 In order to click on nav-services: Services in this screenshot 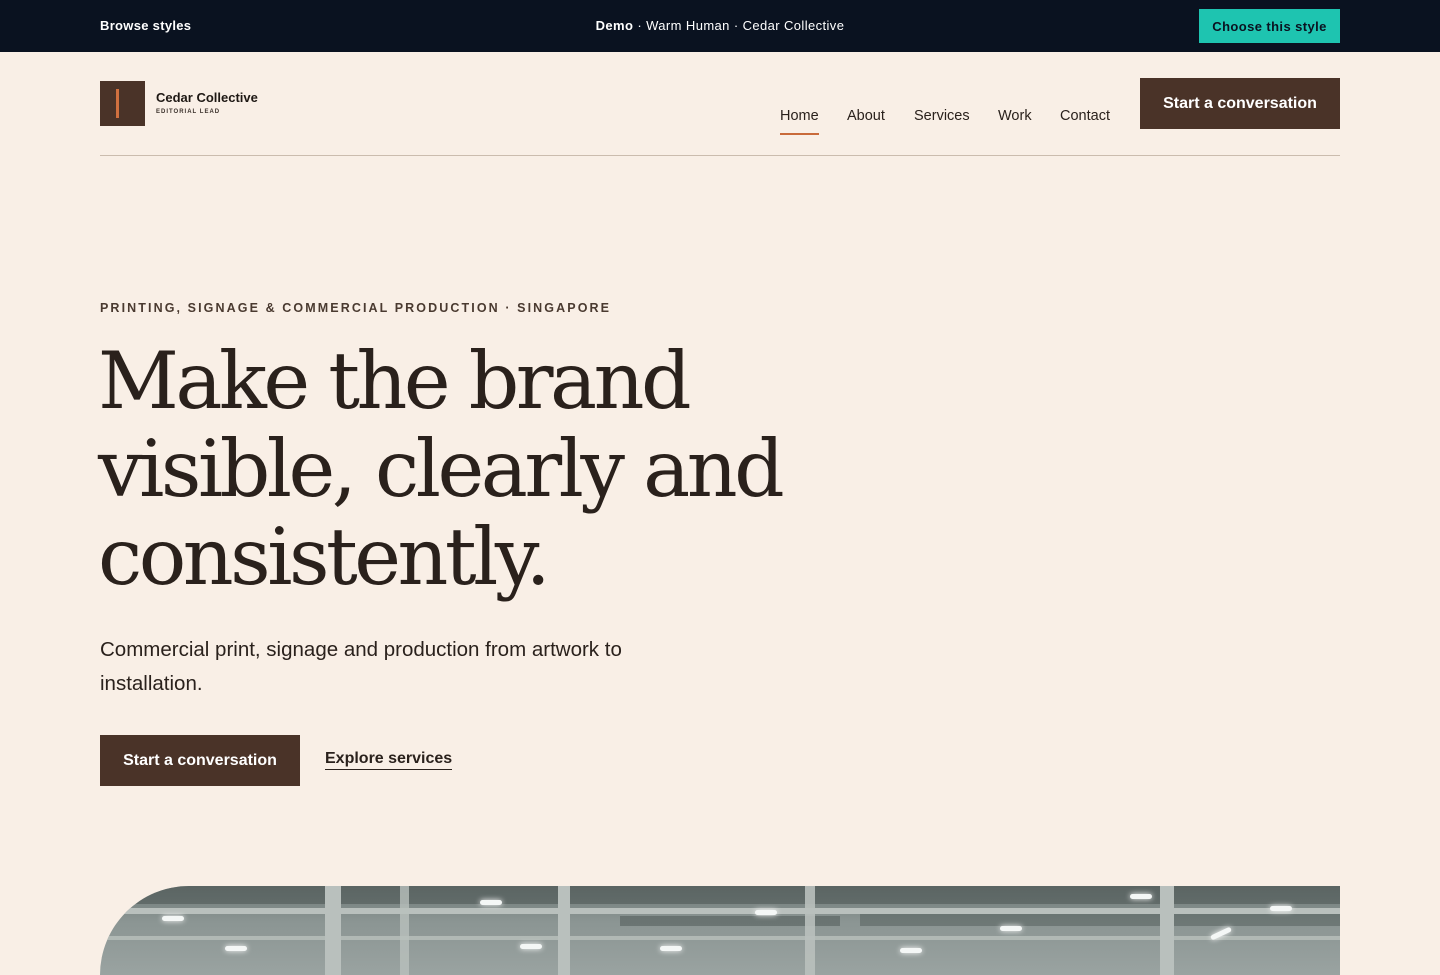, I will do `click(942, 116)`.